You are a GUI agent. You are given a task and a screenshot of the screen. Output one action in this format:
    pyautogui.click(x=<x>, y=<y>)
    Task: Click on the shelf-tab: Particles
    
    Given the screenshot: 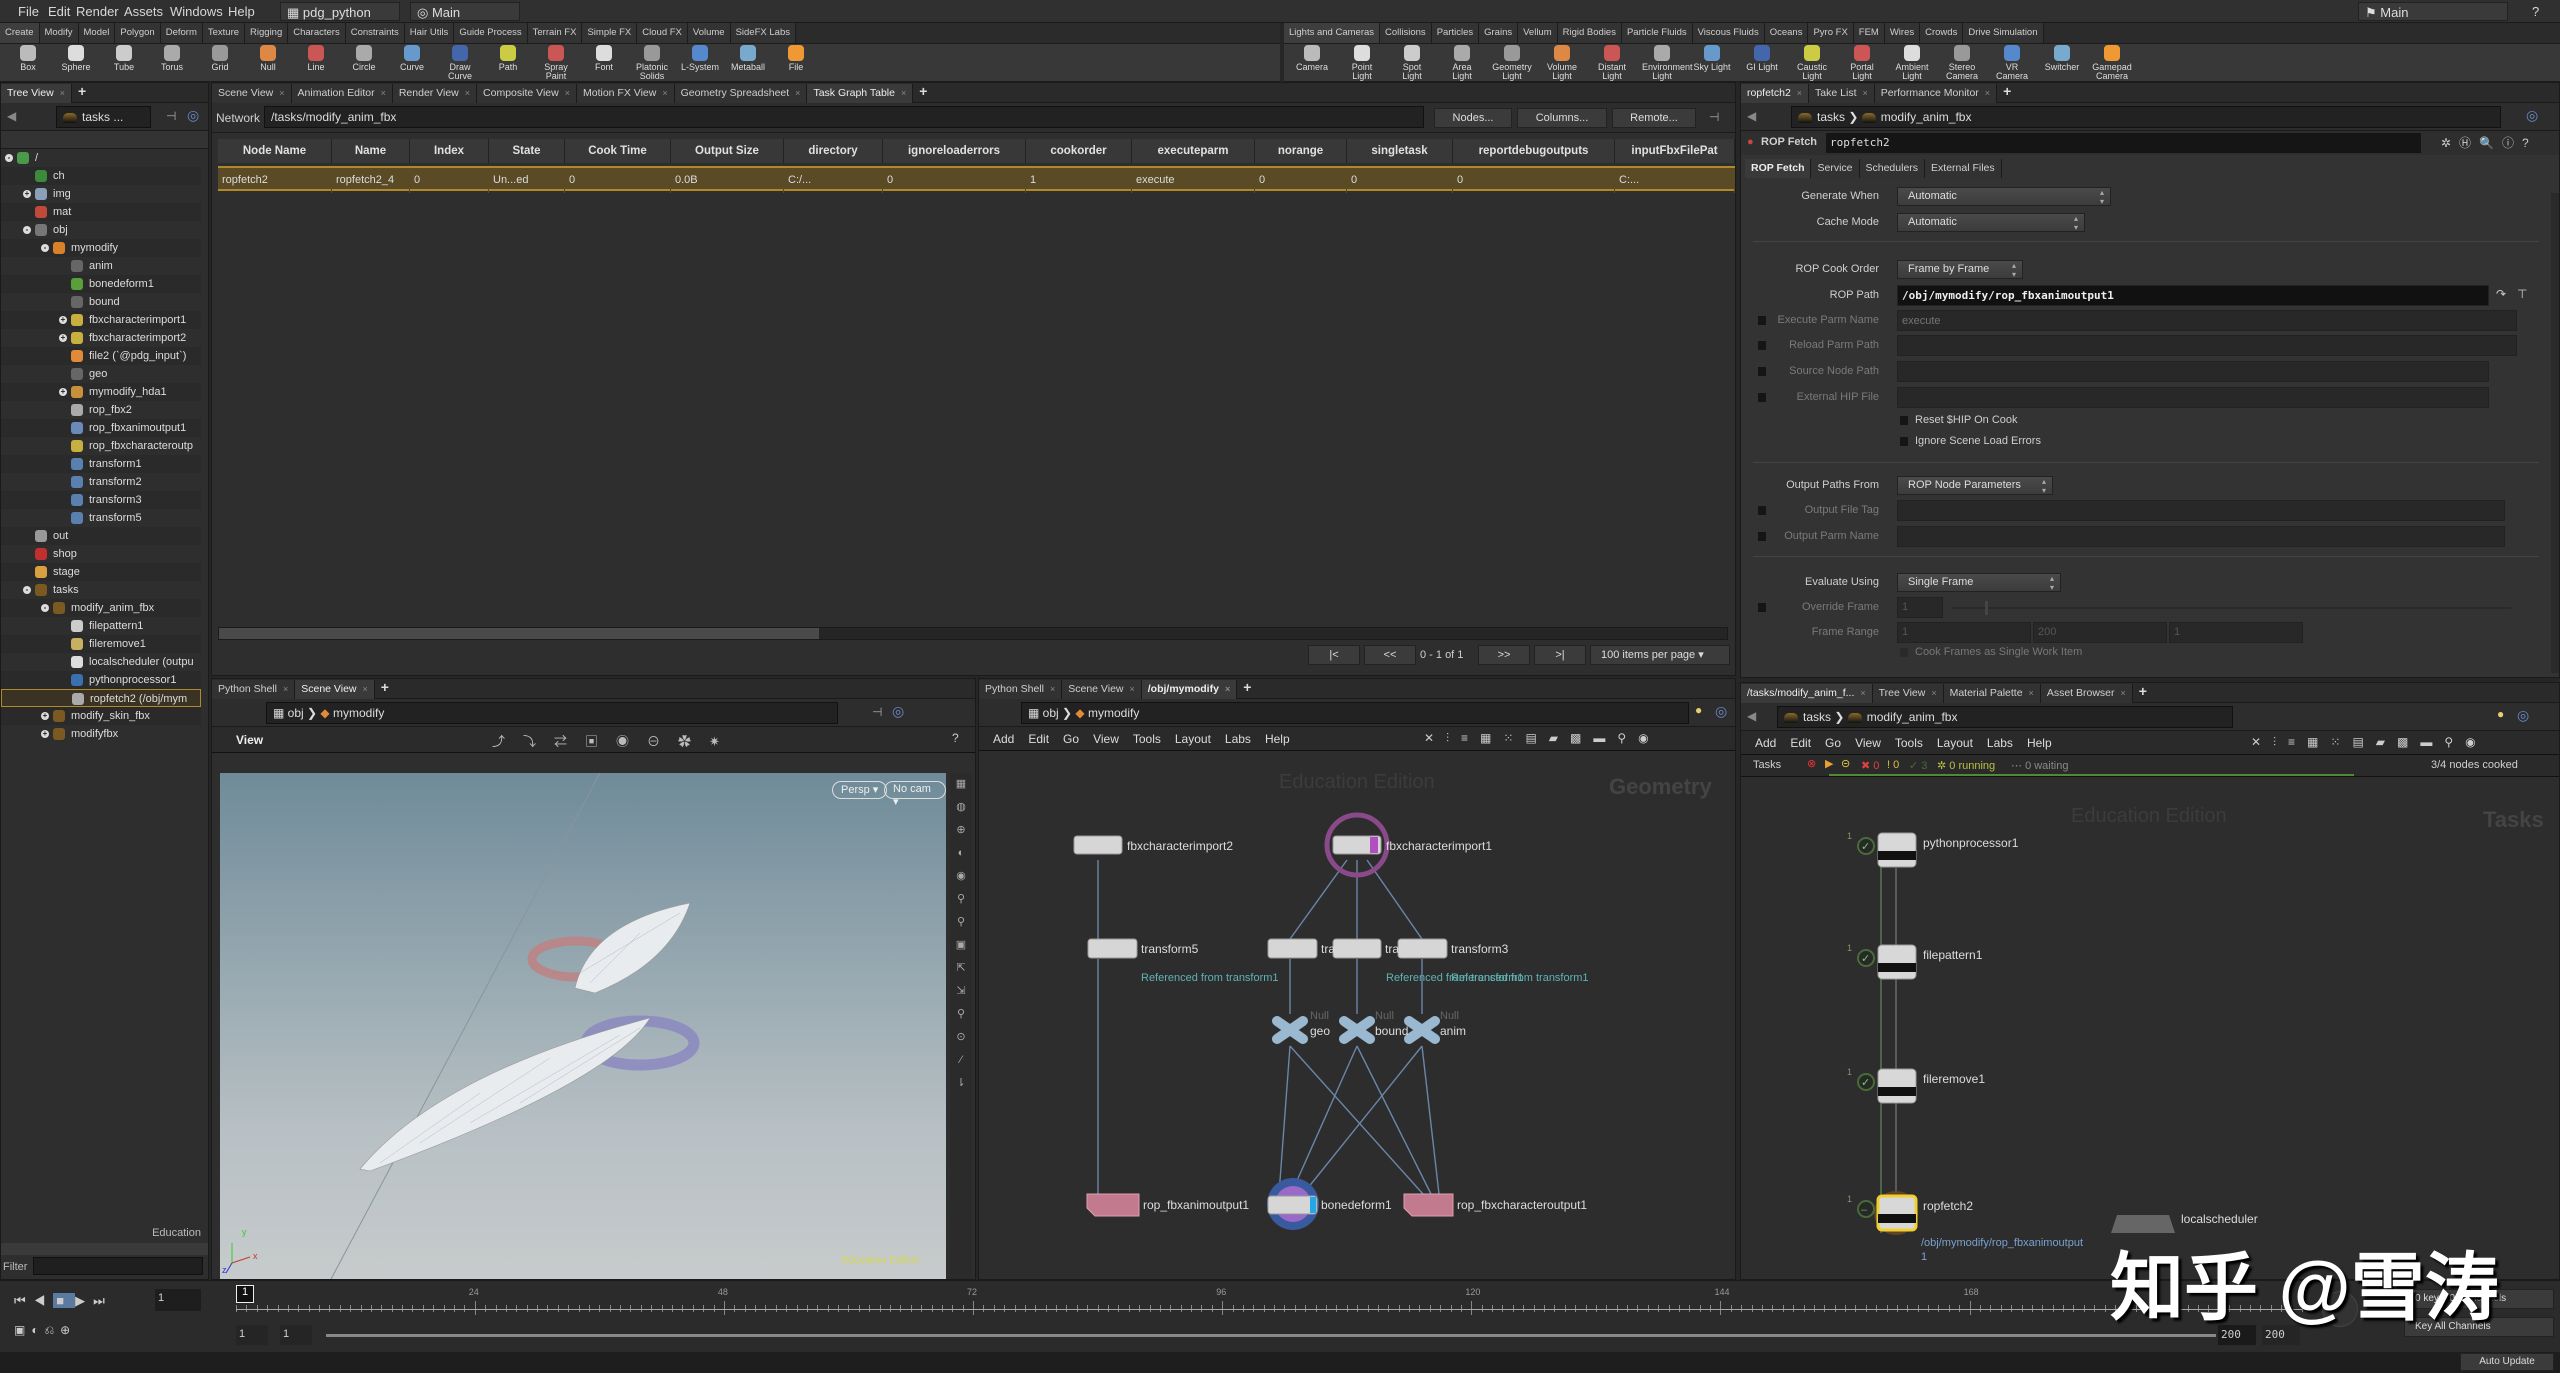 What is the action you would take?
    pyautogui.click(x=1455, y=33)
    